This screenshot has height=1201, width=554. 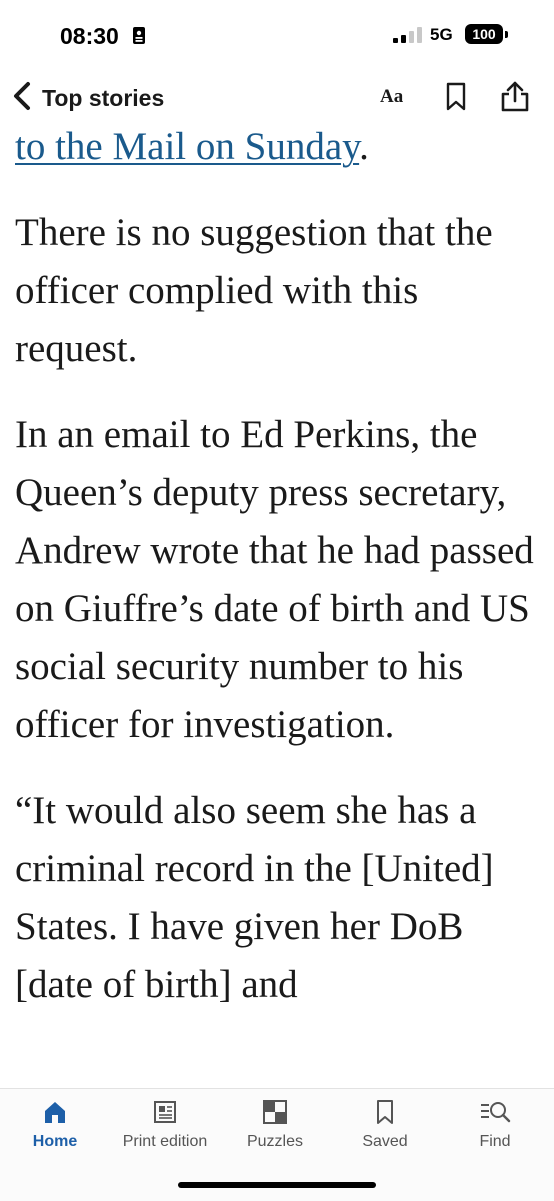 What do you see at coordinates (408, 37) in the screenshot?
I see `signal-icon` at bounding box center [408, 37].